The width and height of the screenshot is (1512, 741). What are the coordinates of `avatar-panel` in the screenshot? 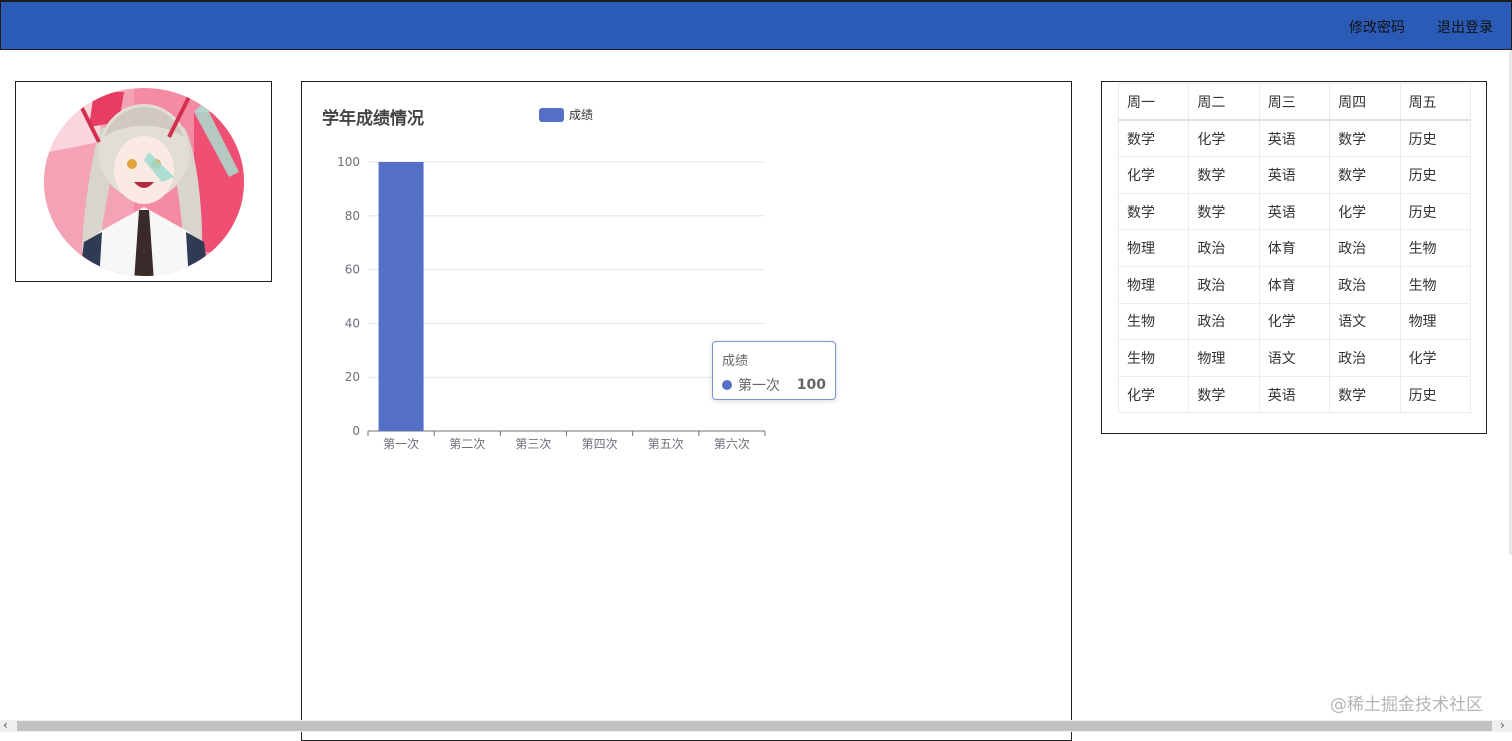 It's located at (143, 181).